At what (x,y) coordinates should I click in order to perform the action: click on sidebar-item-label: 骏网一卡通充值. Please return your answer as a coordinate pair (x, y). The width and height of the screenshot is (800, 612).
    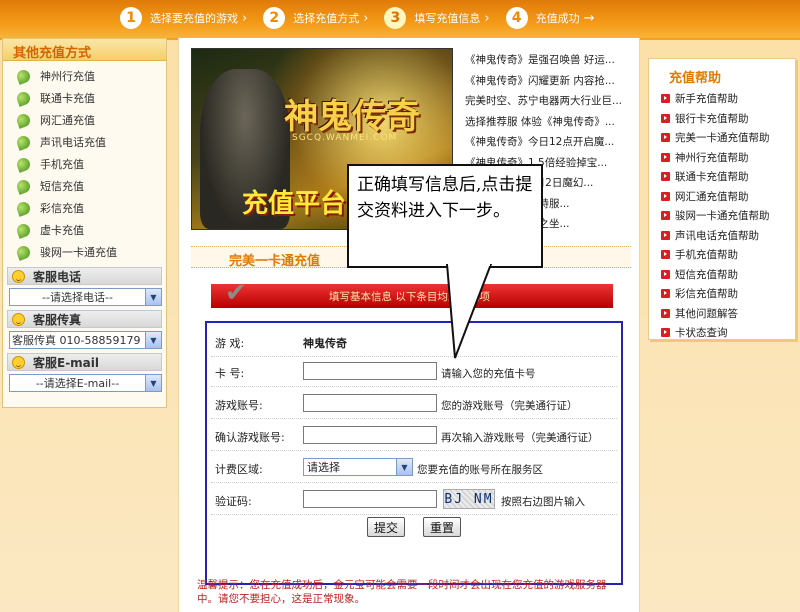
    Looking at the image, I should click on (78, 252).